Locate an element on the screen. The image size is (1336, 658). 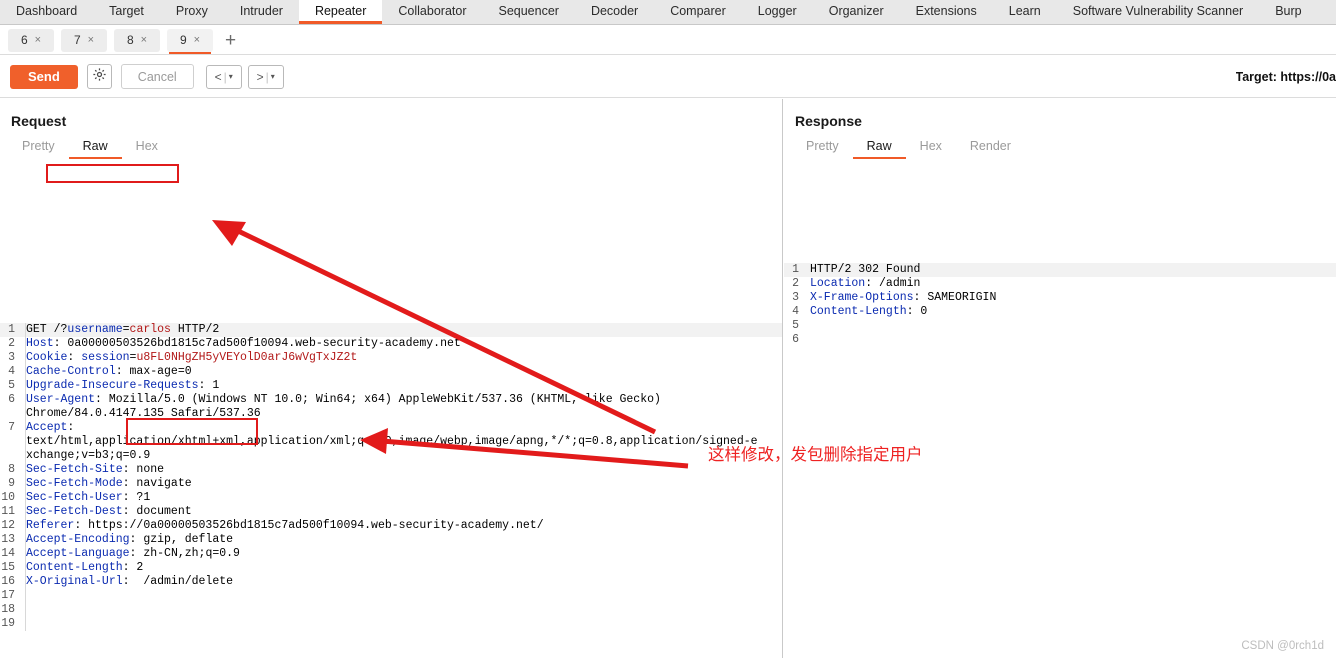
repeater-tab-9: 9 × is located at coordinates (190, 41).